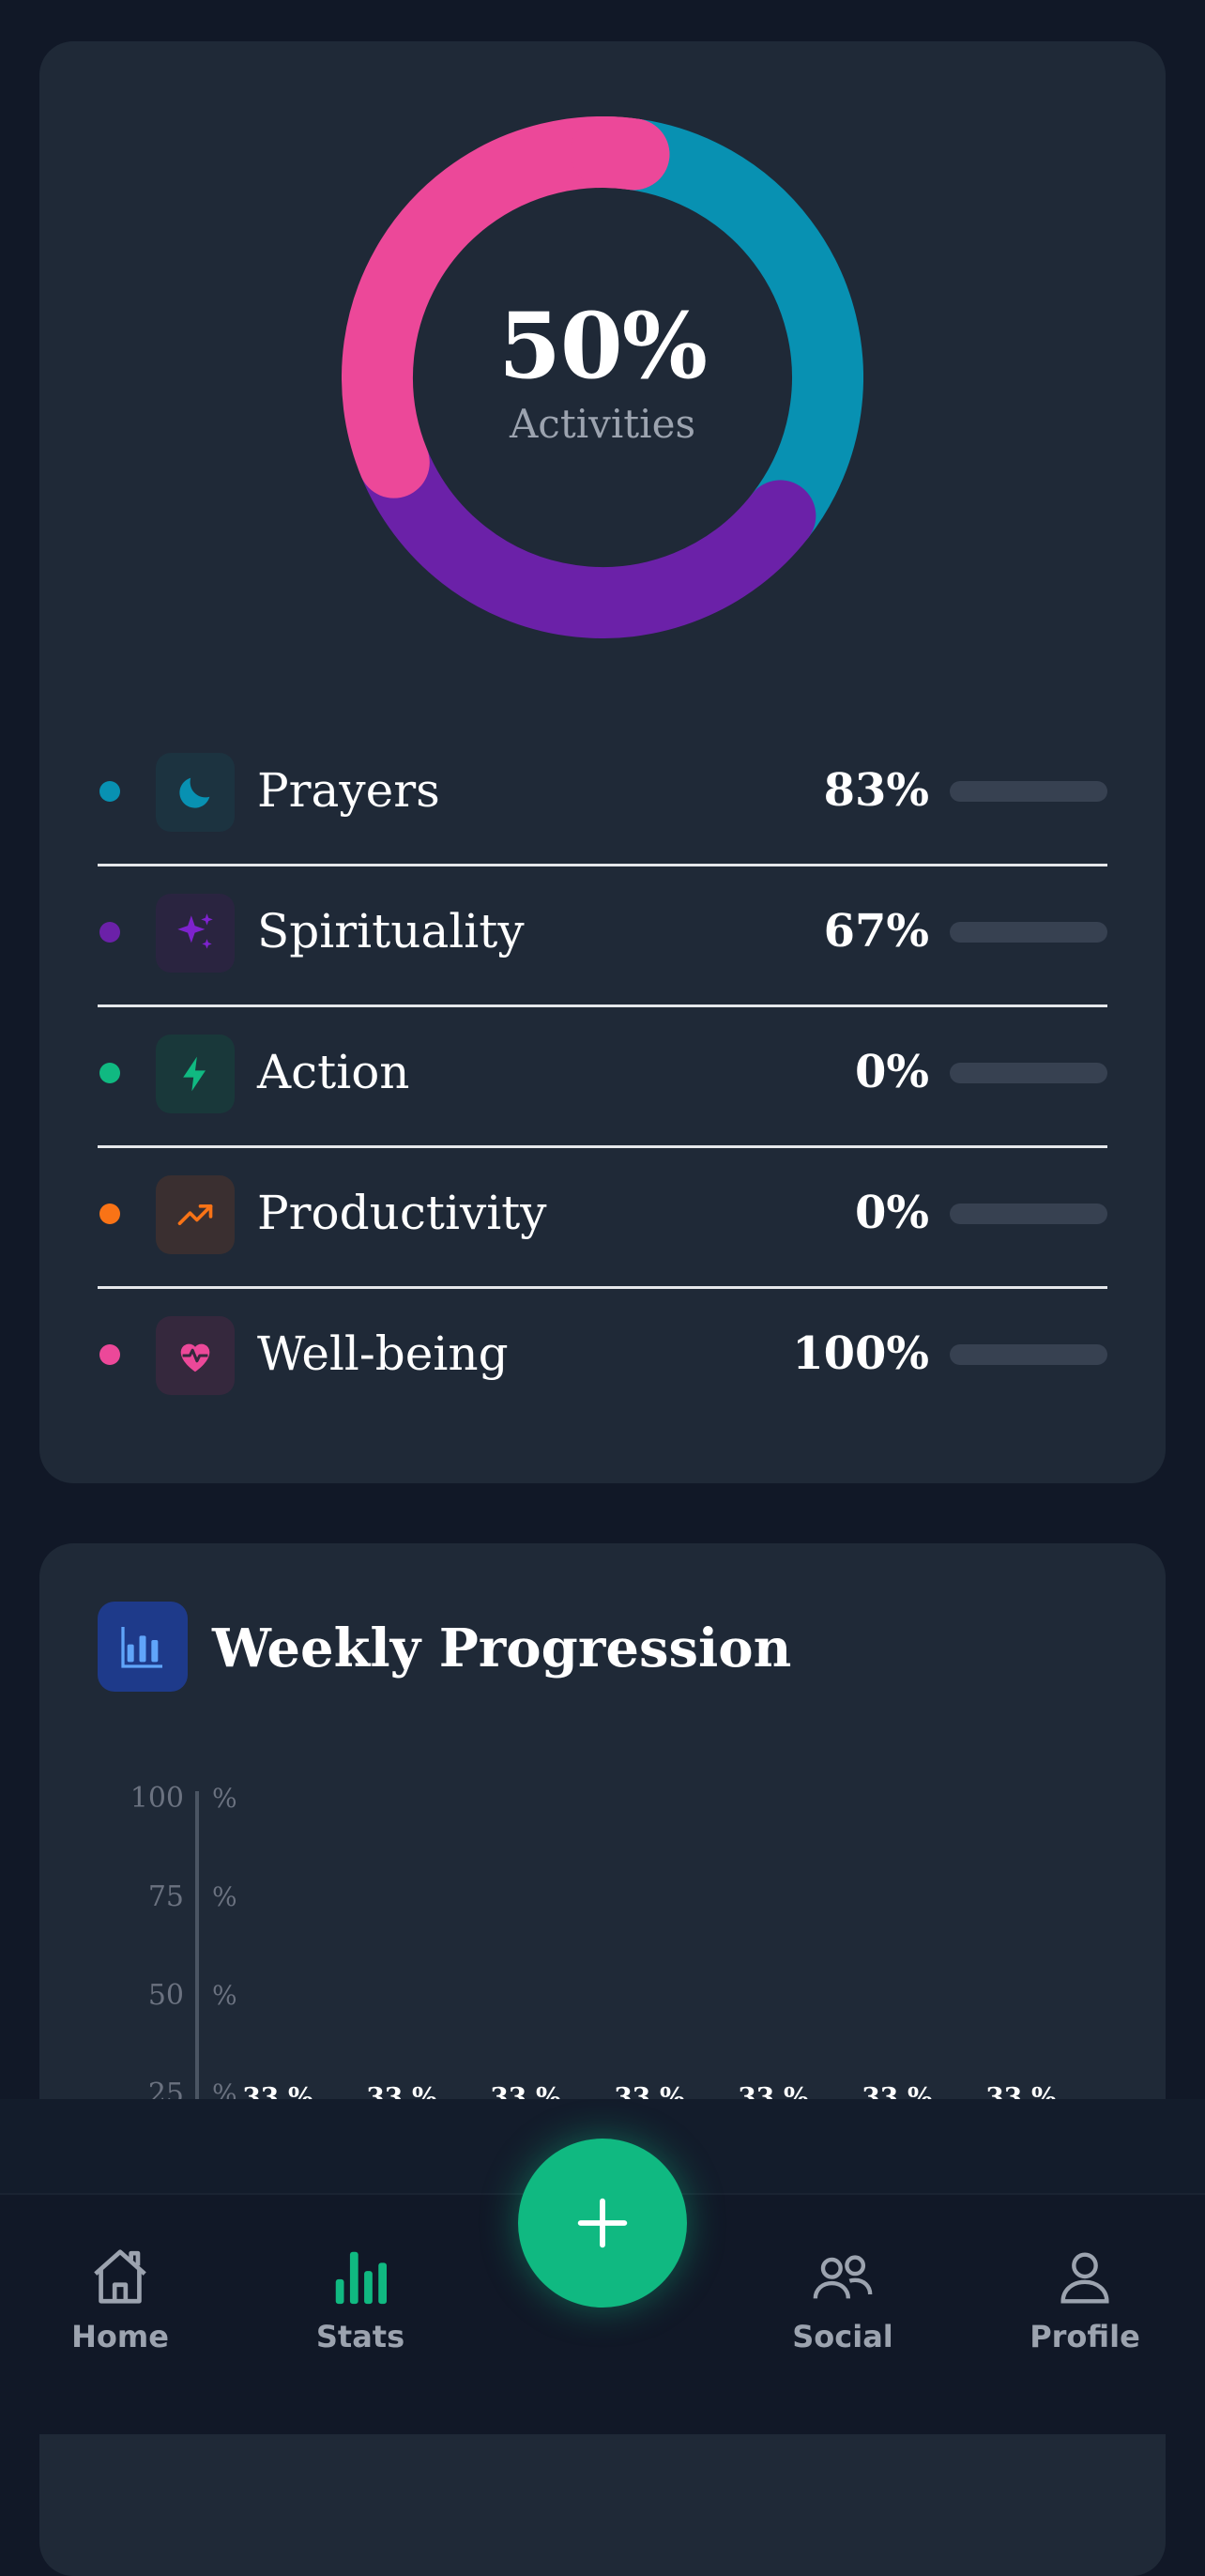 Image resolution: width=1205 pixels, height=2576 pixels. Describe the element at coordinates (361, 2278) in the screenshot. I see `stats-icon` at that location.